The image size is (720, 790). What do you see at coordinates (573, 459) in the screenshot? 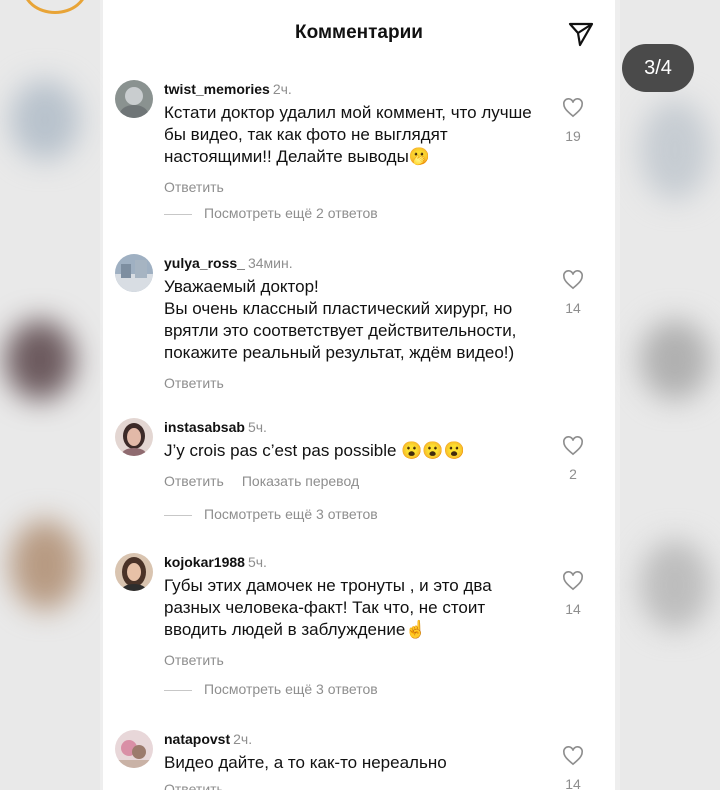
I see `like-area: 2` at bounding box center [573, 459].